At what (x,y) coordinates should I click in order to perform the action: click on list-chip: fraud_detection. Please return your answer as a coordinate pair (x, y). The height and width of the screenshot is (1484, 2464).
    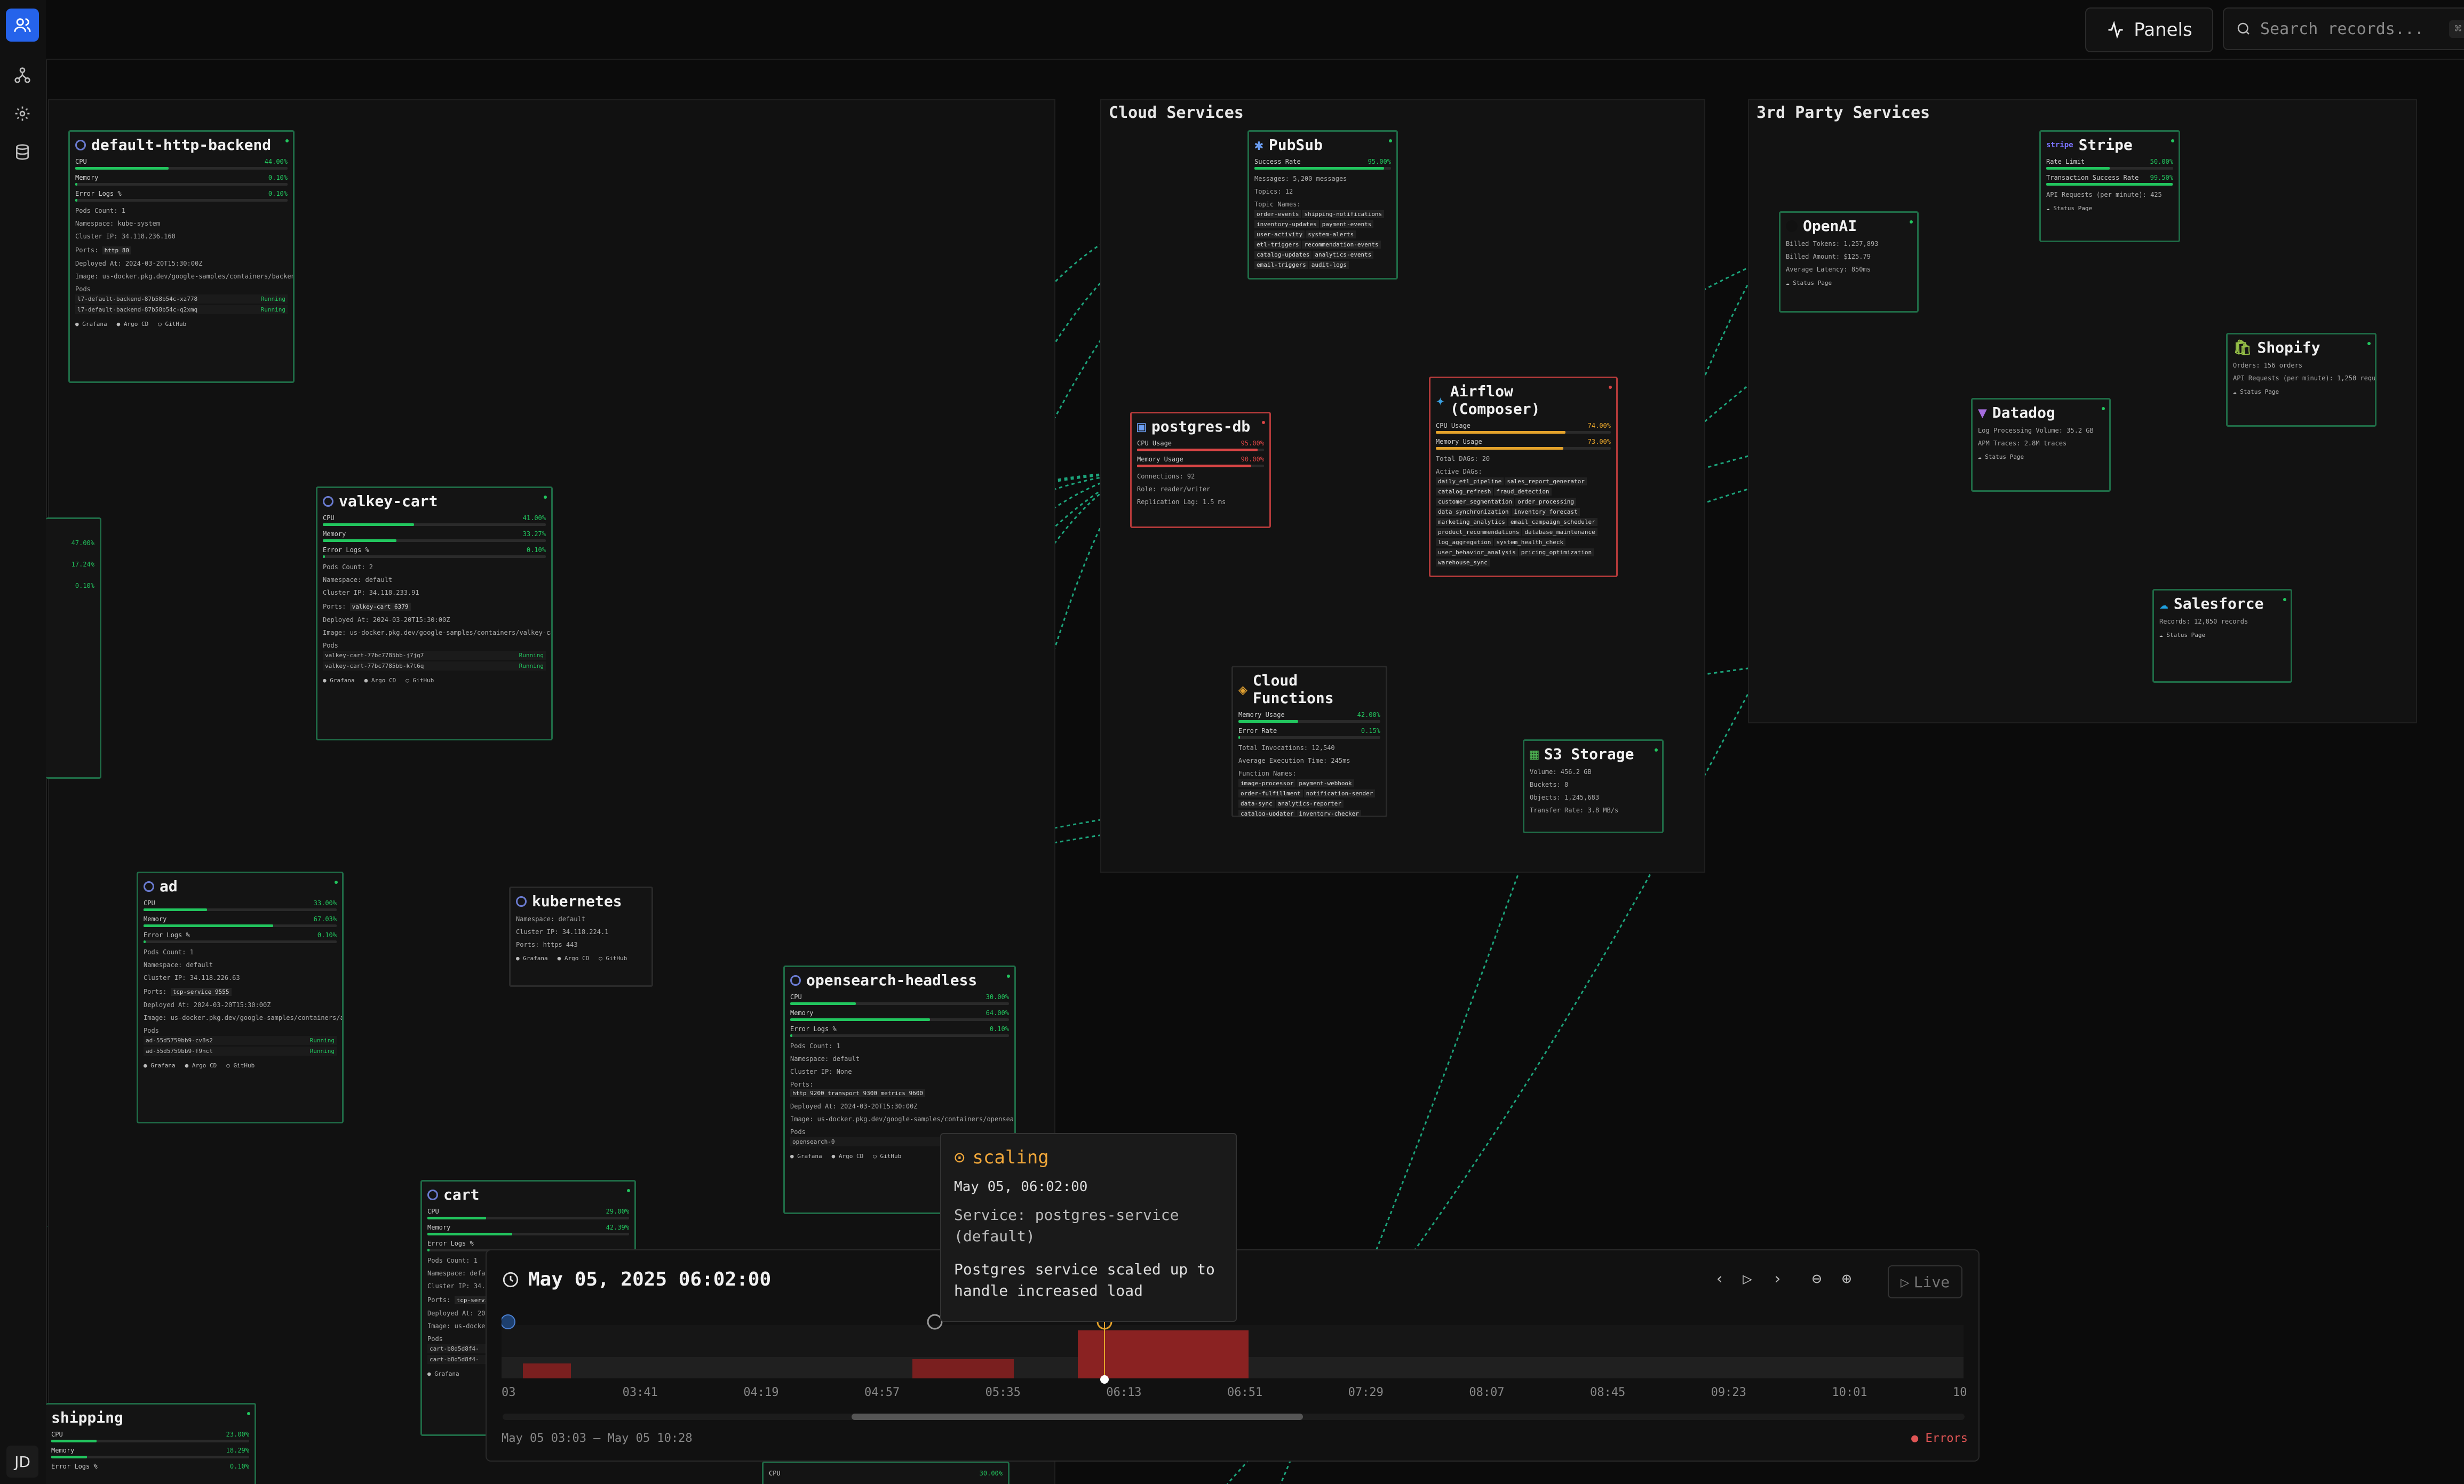
    Looking at the image, I should click on (1523, 492).